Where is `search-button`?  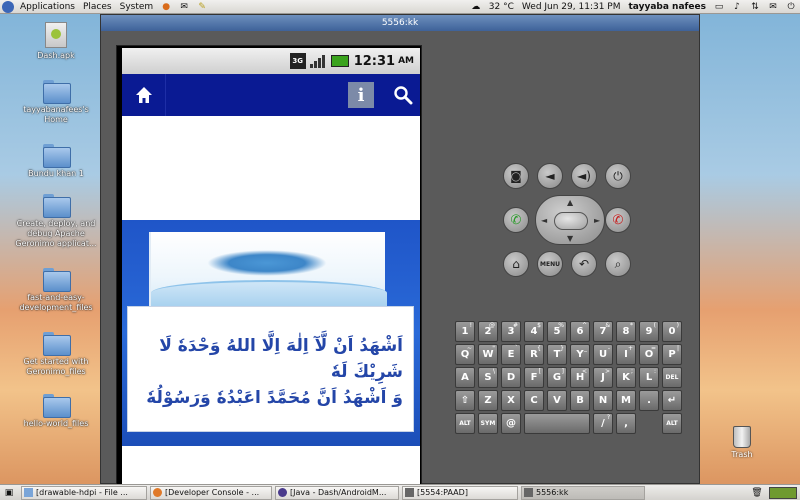
search-button is located at coordinates (403, 95).